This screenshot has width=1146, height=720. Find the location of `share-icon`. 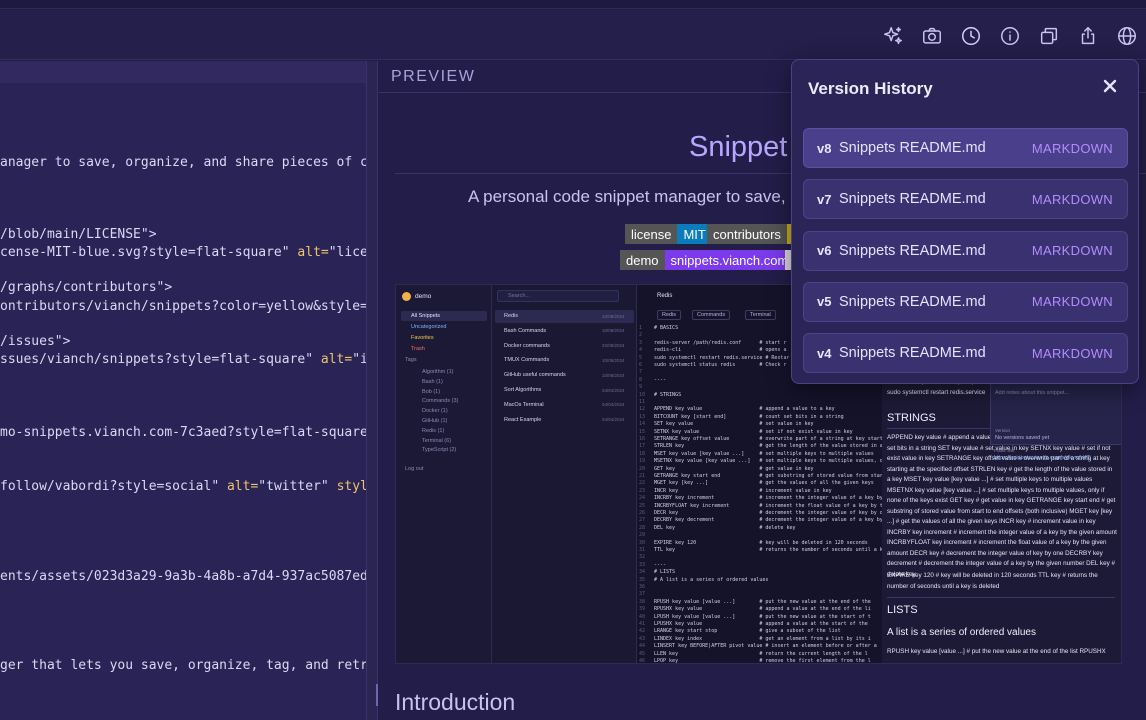

share-icon is located at coordinates (1087, 35).